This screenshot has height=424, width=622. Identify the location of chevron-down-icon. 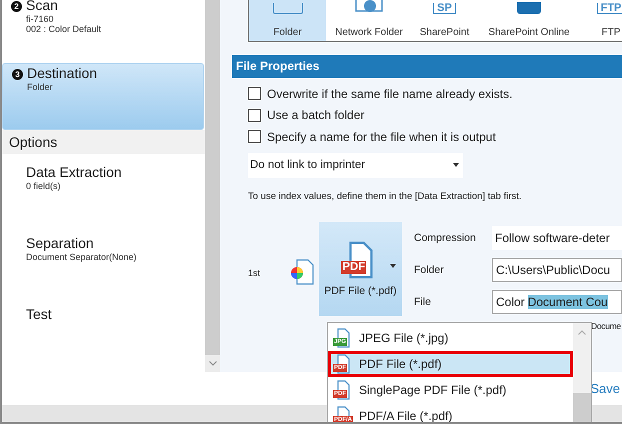
(212, 363).